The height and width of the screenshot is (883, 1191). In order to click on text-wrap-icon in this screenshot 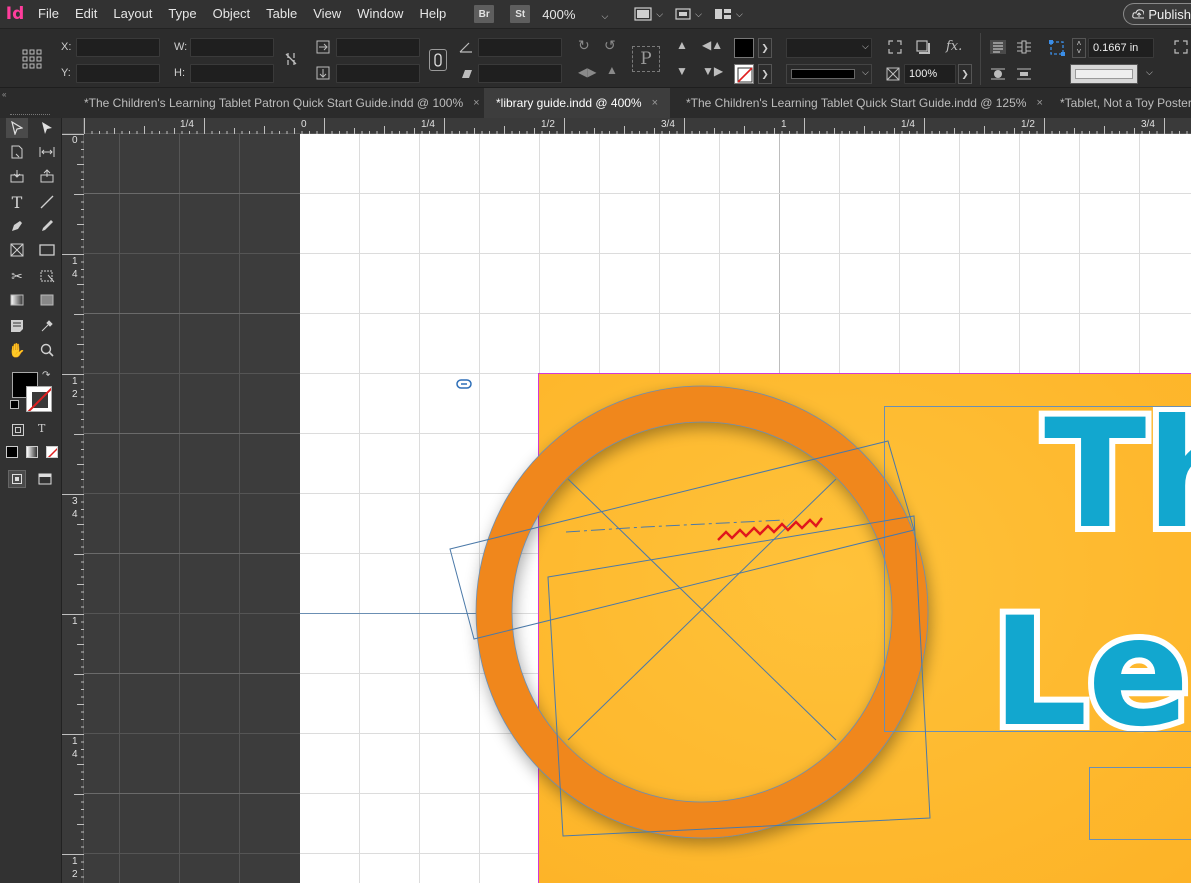, I will do `click(1024, 47)`.